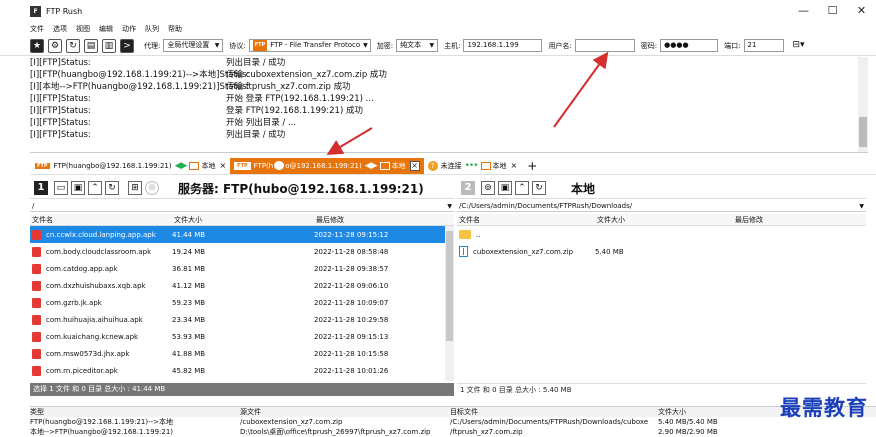 The height and width of the screenshot is (437, 876). Describe the element at coordinates (718, 412) in the screenshot. I see `col-size: 文件大小` at that location.